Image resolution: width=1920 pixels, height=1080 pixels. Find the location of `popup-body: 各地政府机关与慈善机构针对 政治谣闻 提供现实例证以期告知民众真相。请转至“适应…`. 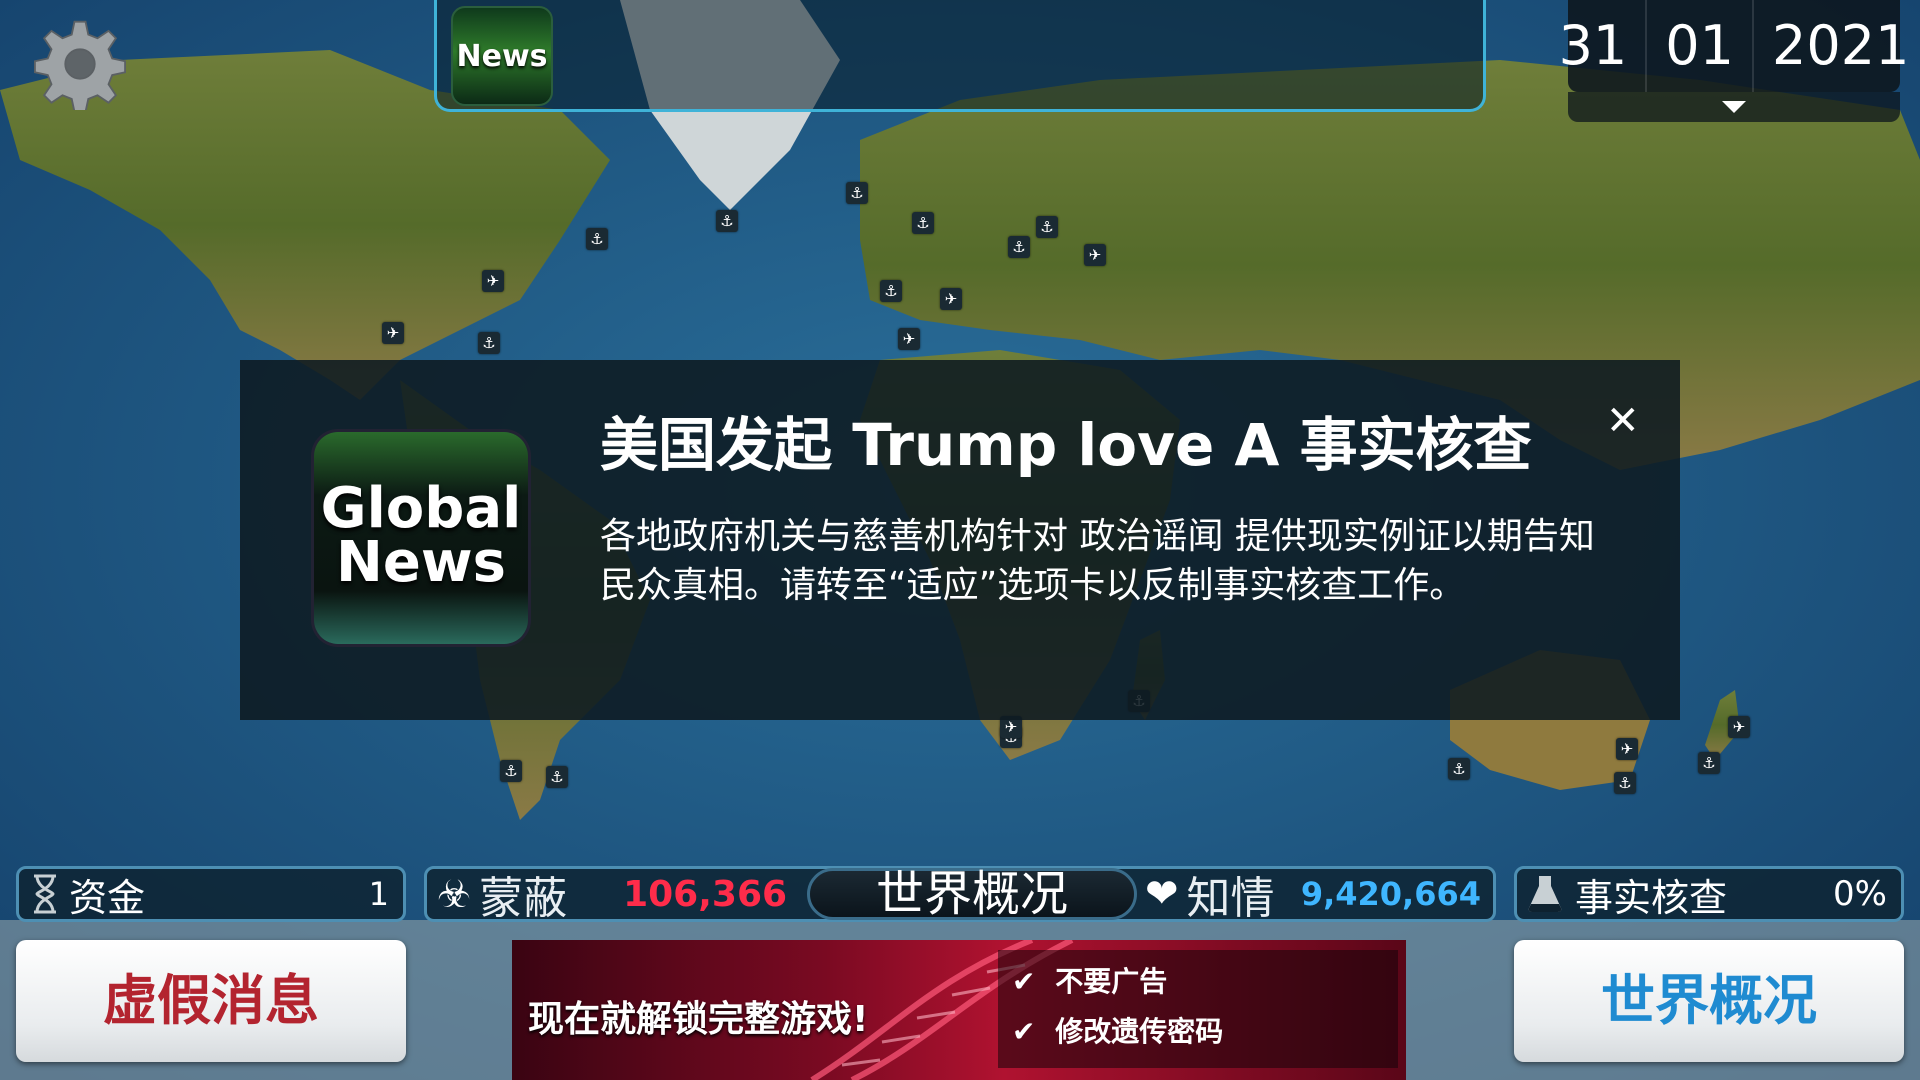

popup-body: 各地政府机关与慈善机构针对 政治谣闻 提供现实例证以期告知民众真相。请转至“适应… is located at coordinates (1097, 561).